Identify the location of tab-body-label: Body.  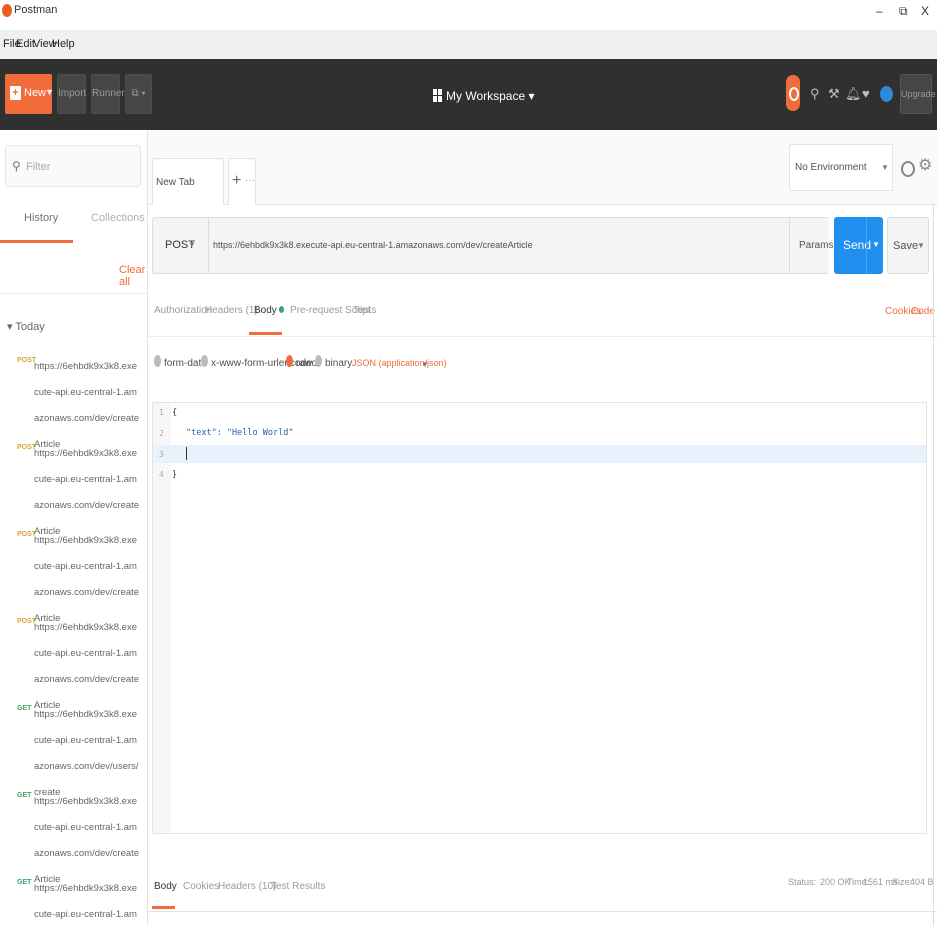
(265, 310).